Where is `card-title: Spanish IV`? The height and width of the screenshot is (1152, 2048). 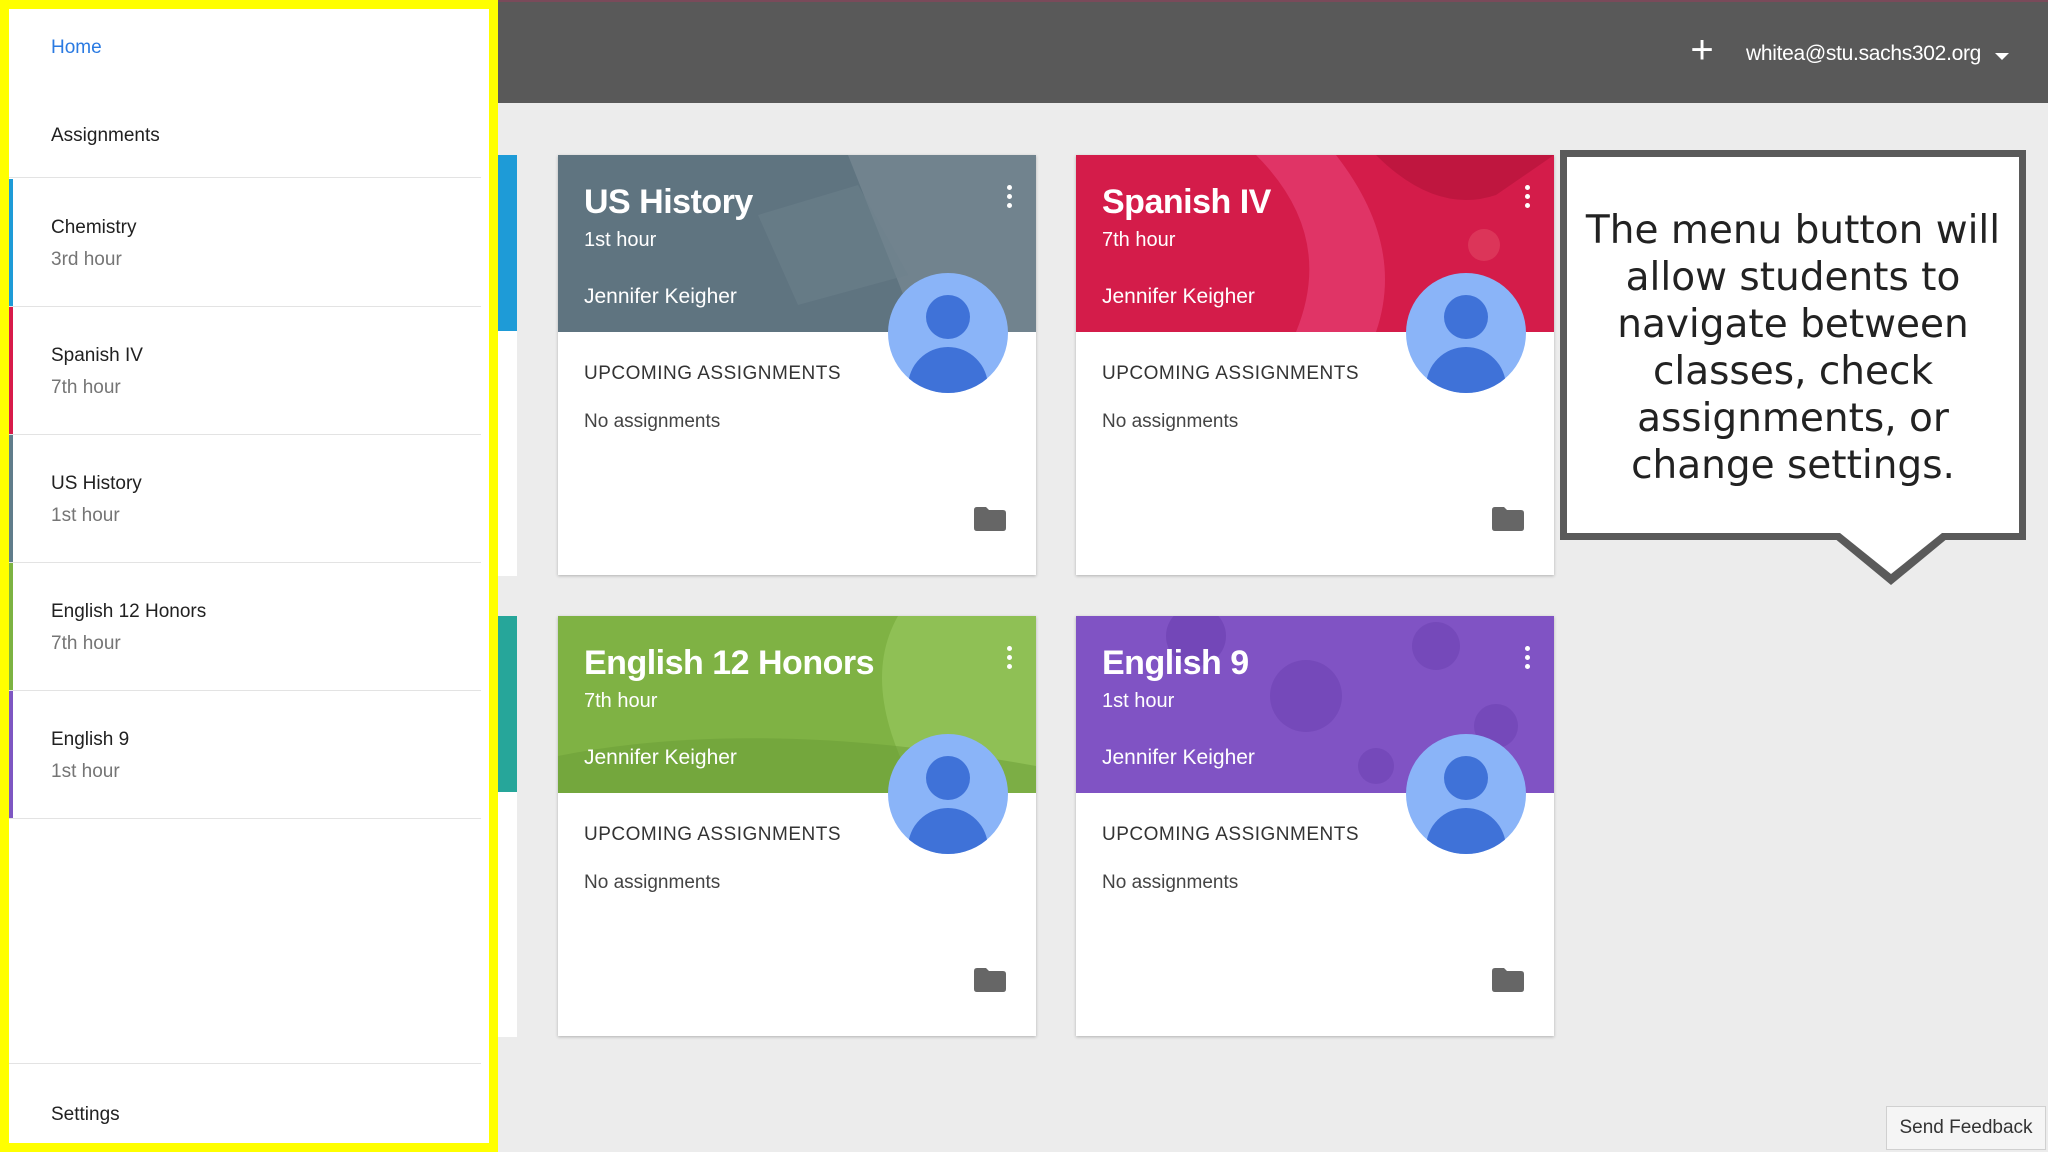
card-title: Spanish IV is located at coordinates (1186, 202).